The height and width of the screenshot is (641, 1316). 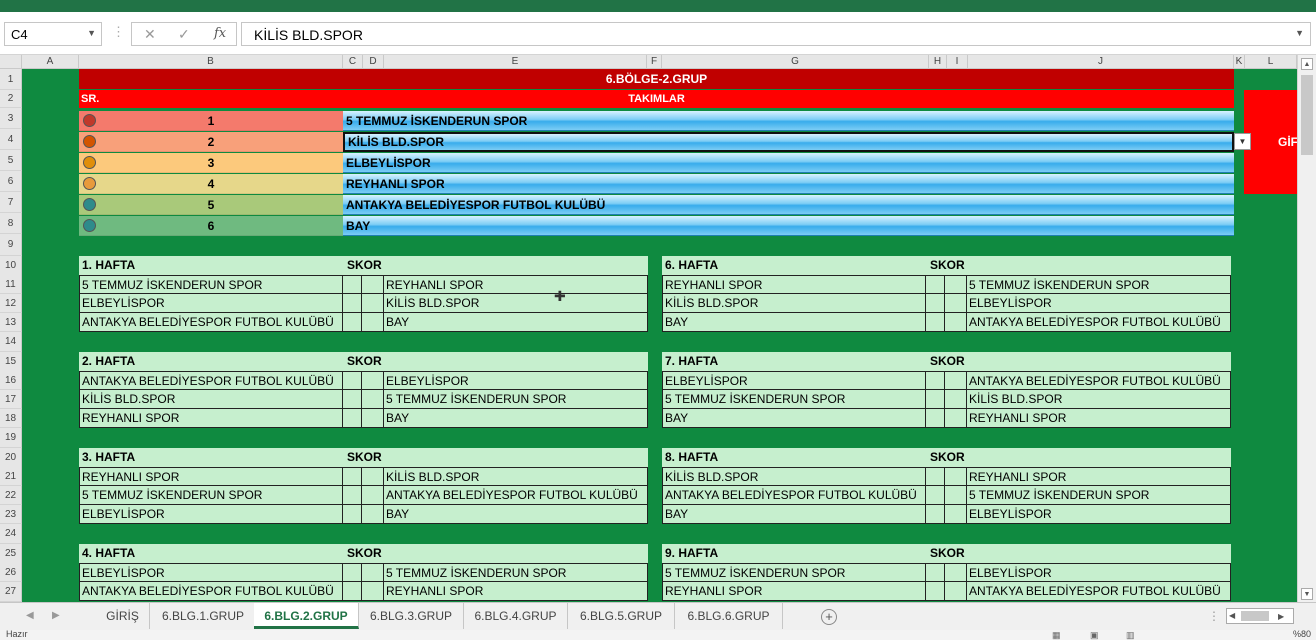 I want to click on team-name-cell: REYHANLI SPOR, so click(x=788, y=184).